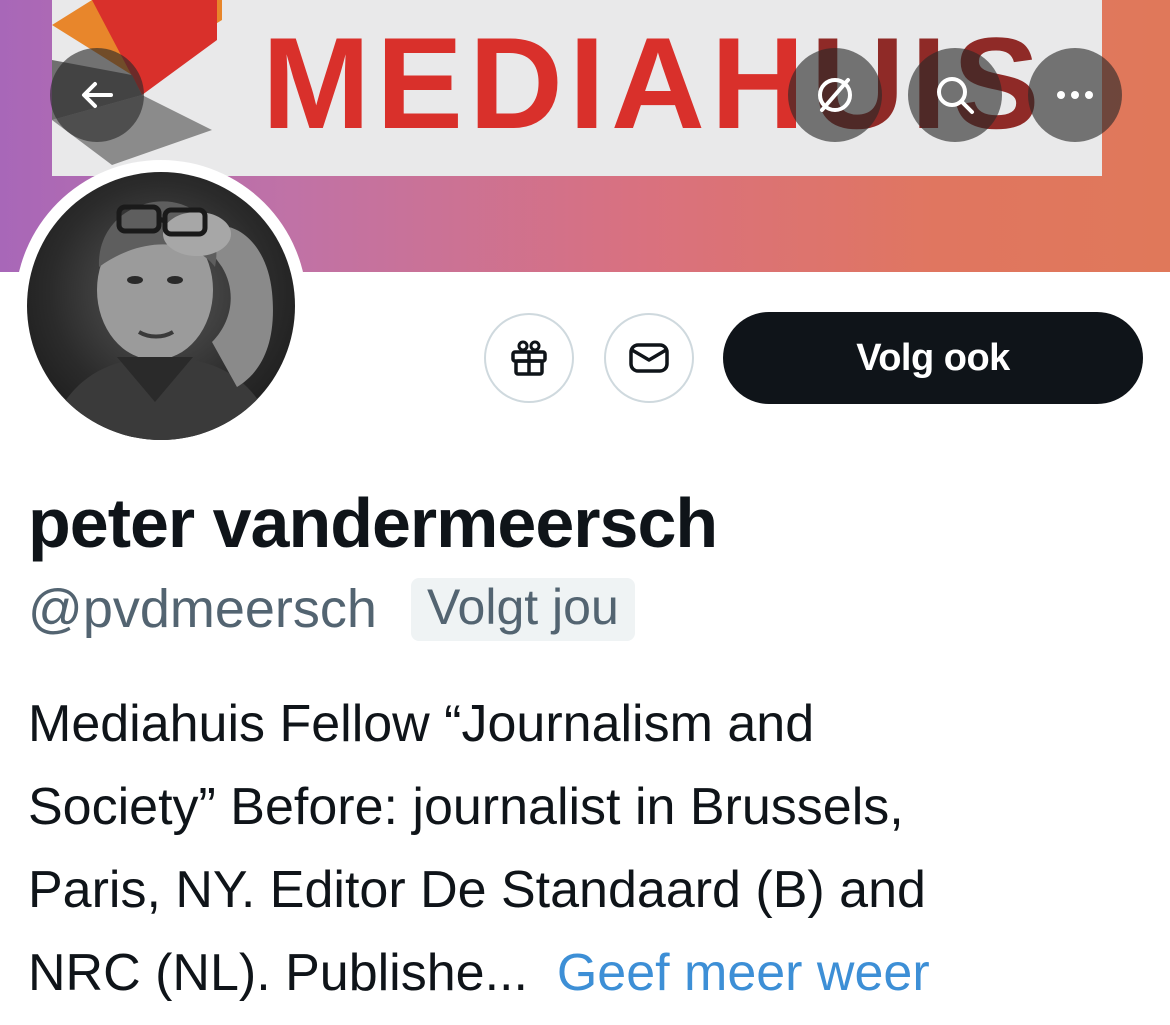 Image resolution: width=1170 pixels, height=1025 pixels. I want to click on bio-line: Mediahuis Fellow “Journalism and, so click(421, 724).